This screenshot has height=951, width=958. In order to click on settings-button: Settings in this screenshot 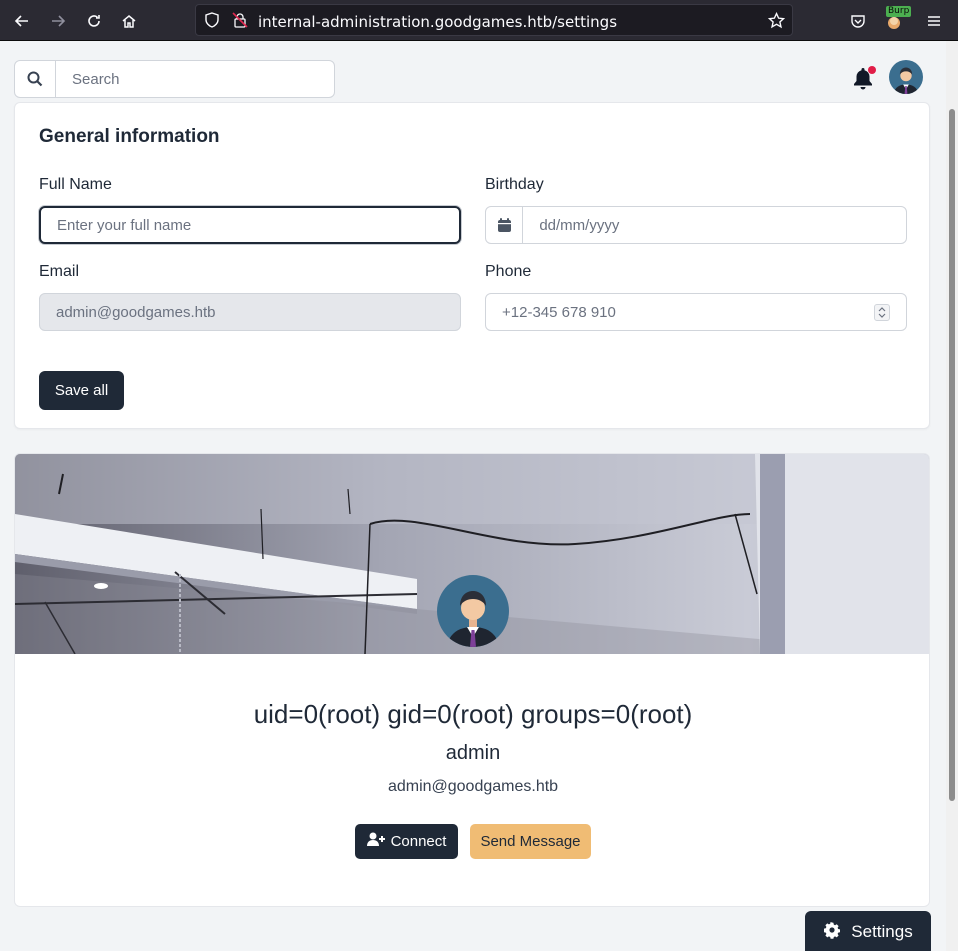, I will do `click(868, 931)`.